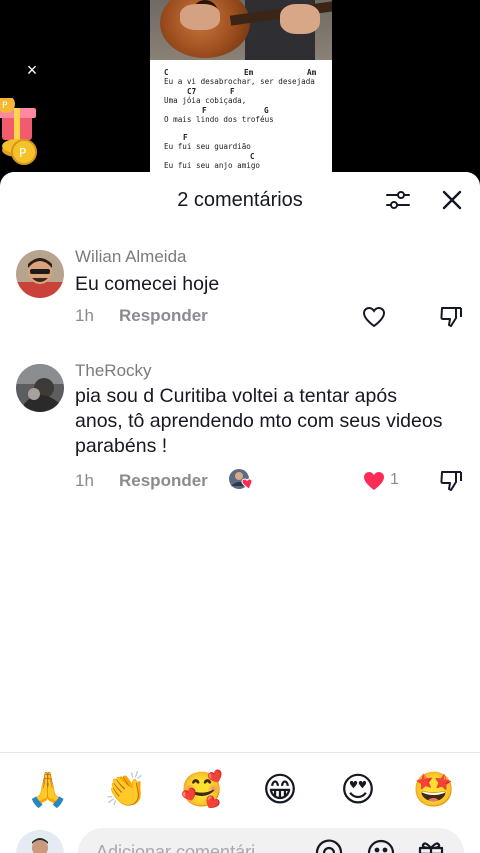 The image size is (480, 853). What do you see at coordinates (219, 119) in the screenshot?
I see `lyric-line: O mais lindo dos troféus` at bounding box center [219, 119].